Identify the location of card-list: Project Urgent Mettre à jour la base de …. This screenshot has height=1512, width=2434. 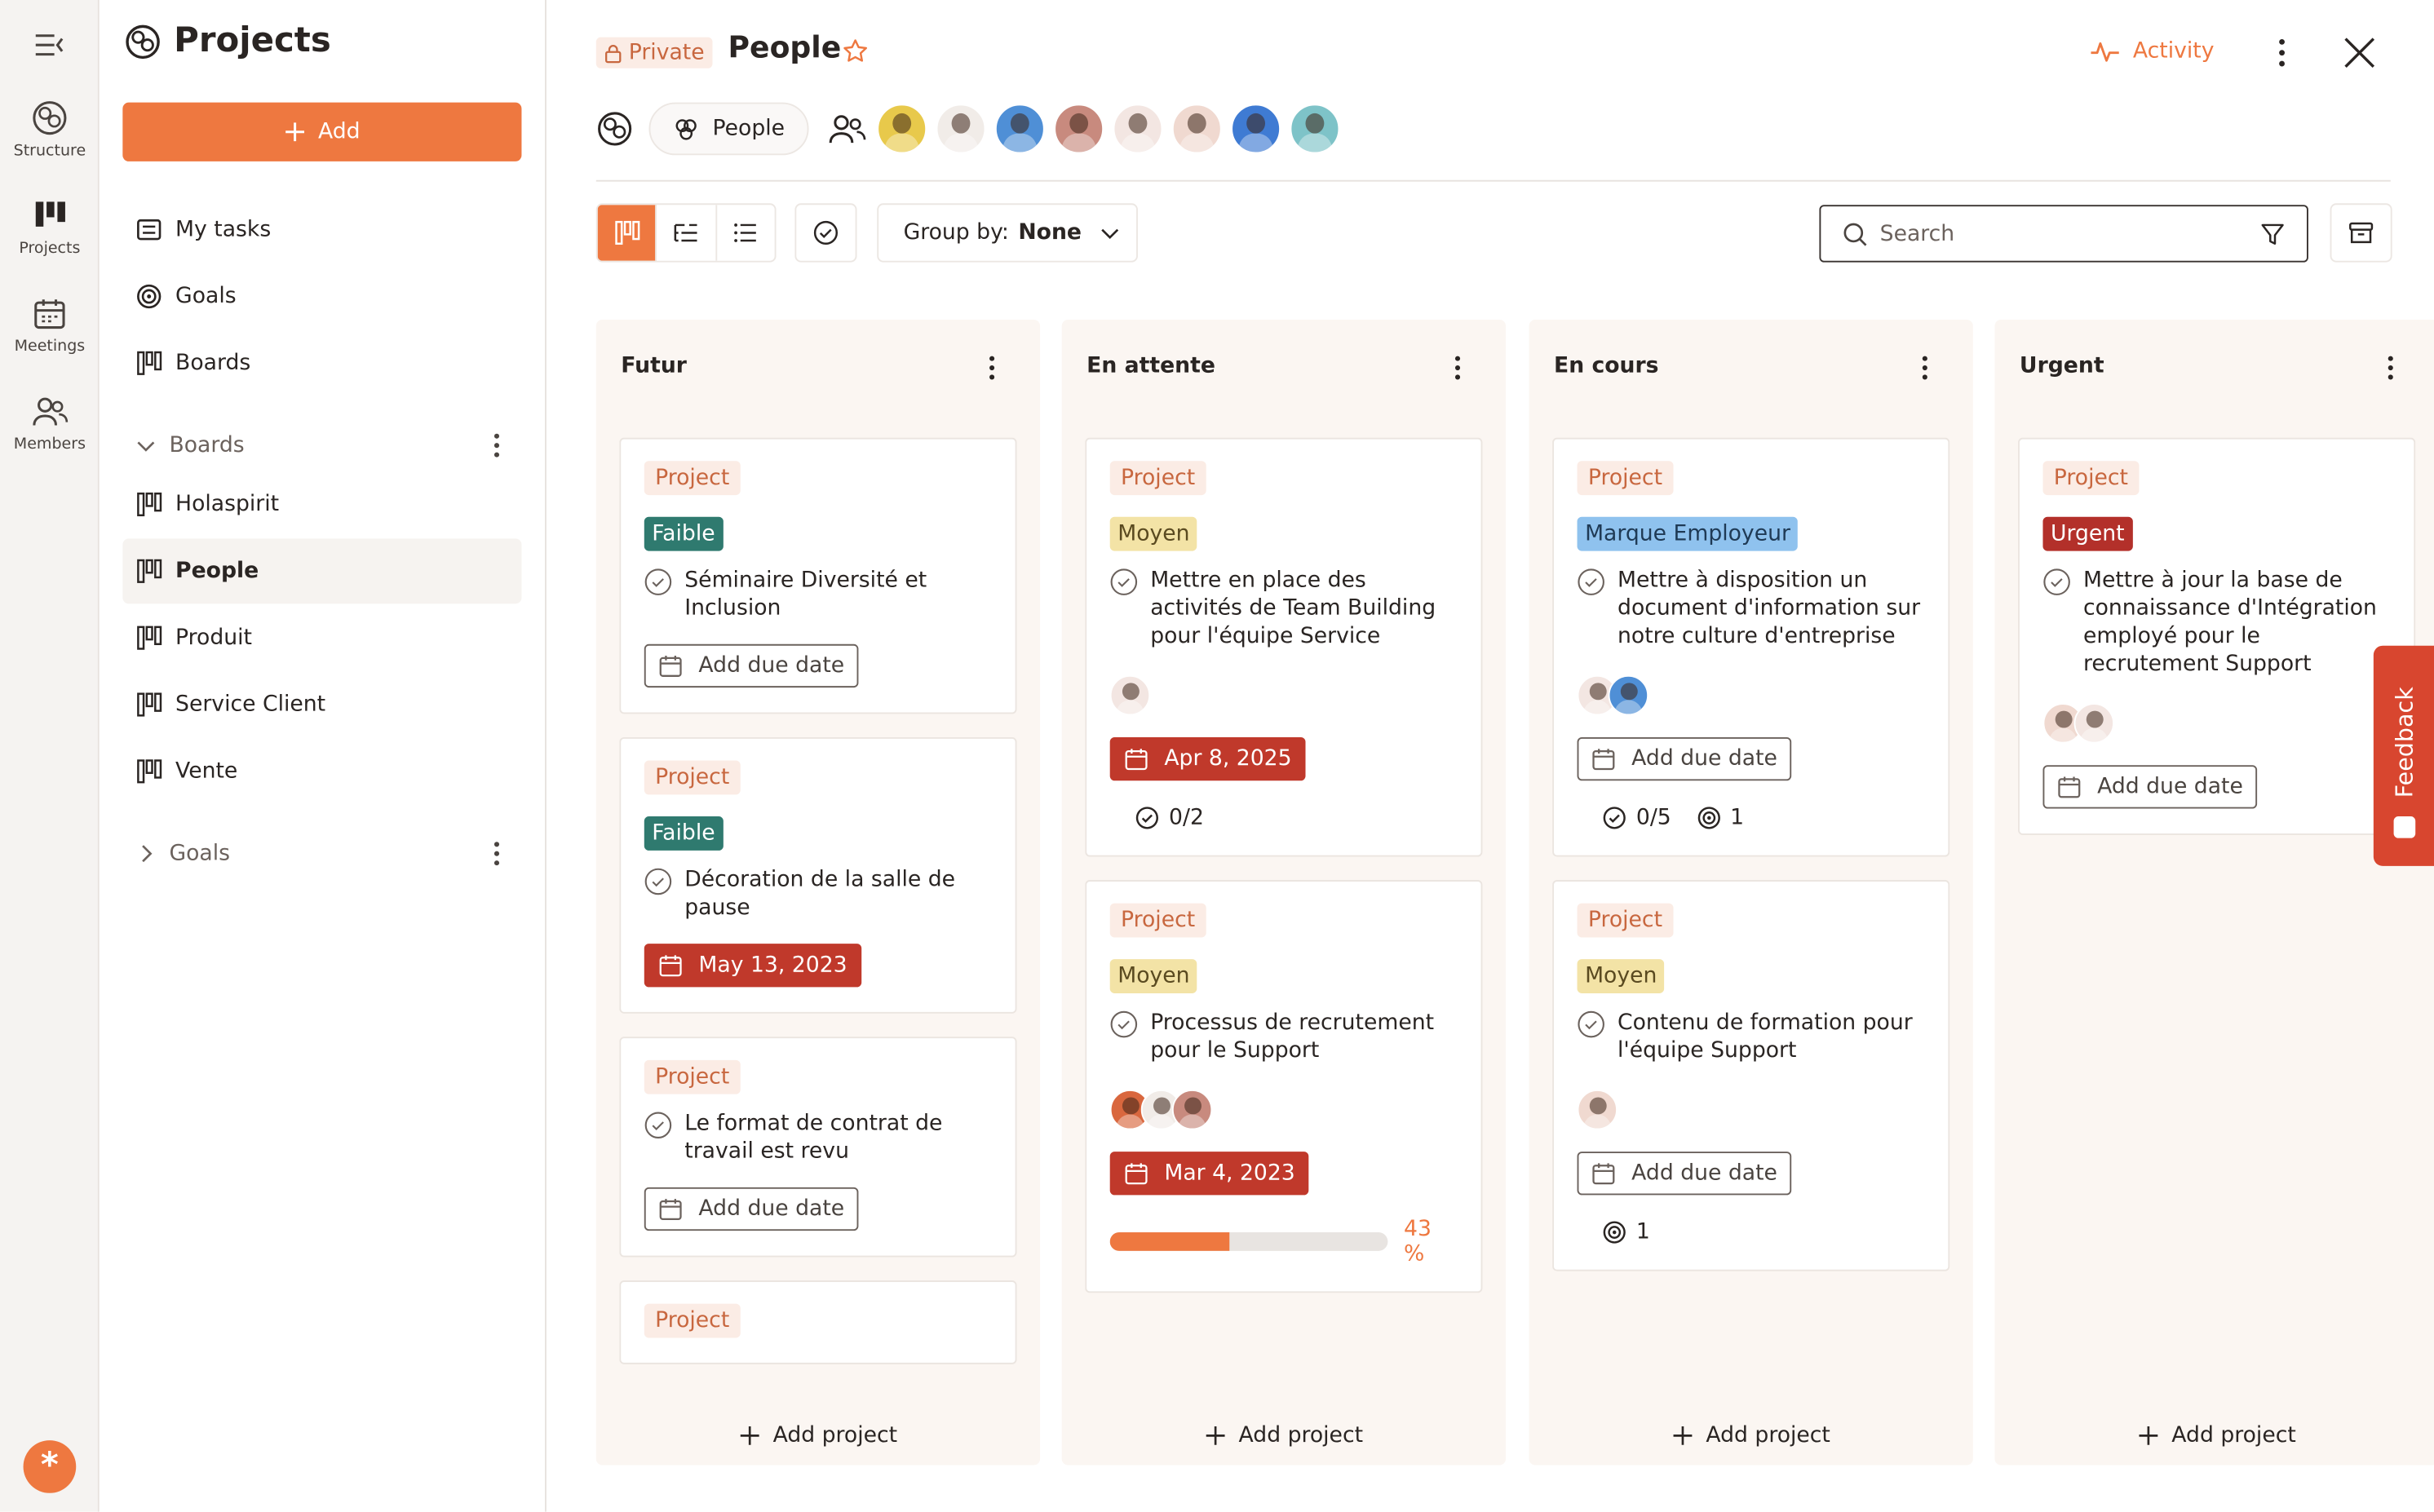
(2217, 921).